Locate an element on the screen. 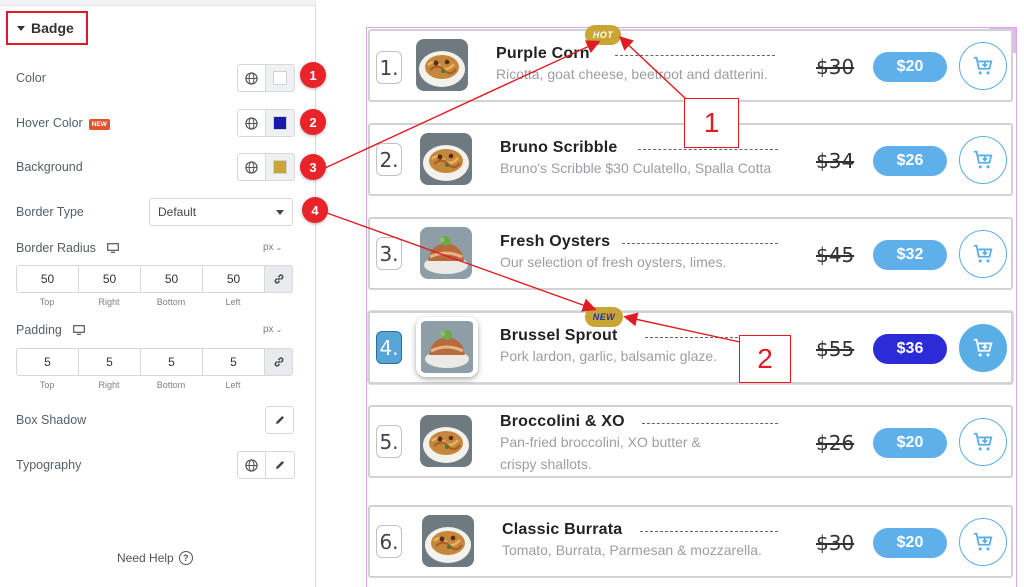  radius-top-input: 50 is located at coordinates (47, 279).